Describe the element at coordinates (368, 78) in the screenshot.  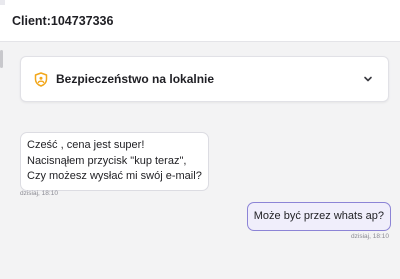
I see `chevron-down-icon` at that location.